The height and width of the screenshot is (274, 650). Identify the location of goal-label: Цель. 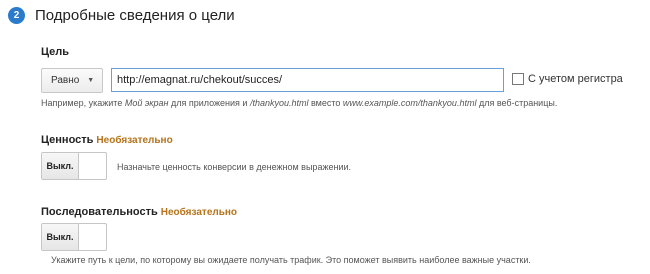
(55, 52).